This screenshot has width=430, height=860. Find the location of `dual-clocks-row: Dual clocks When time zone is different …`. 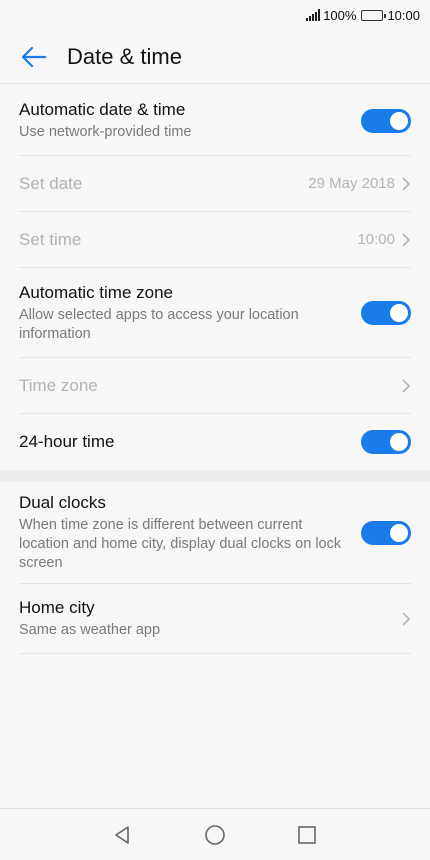

dual-clocks-row: Dual clocks When time zone is different … is located at coordinates (215, 533).